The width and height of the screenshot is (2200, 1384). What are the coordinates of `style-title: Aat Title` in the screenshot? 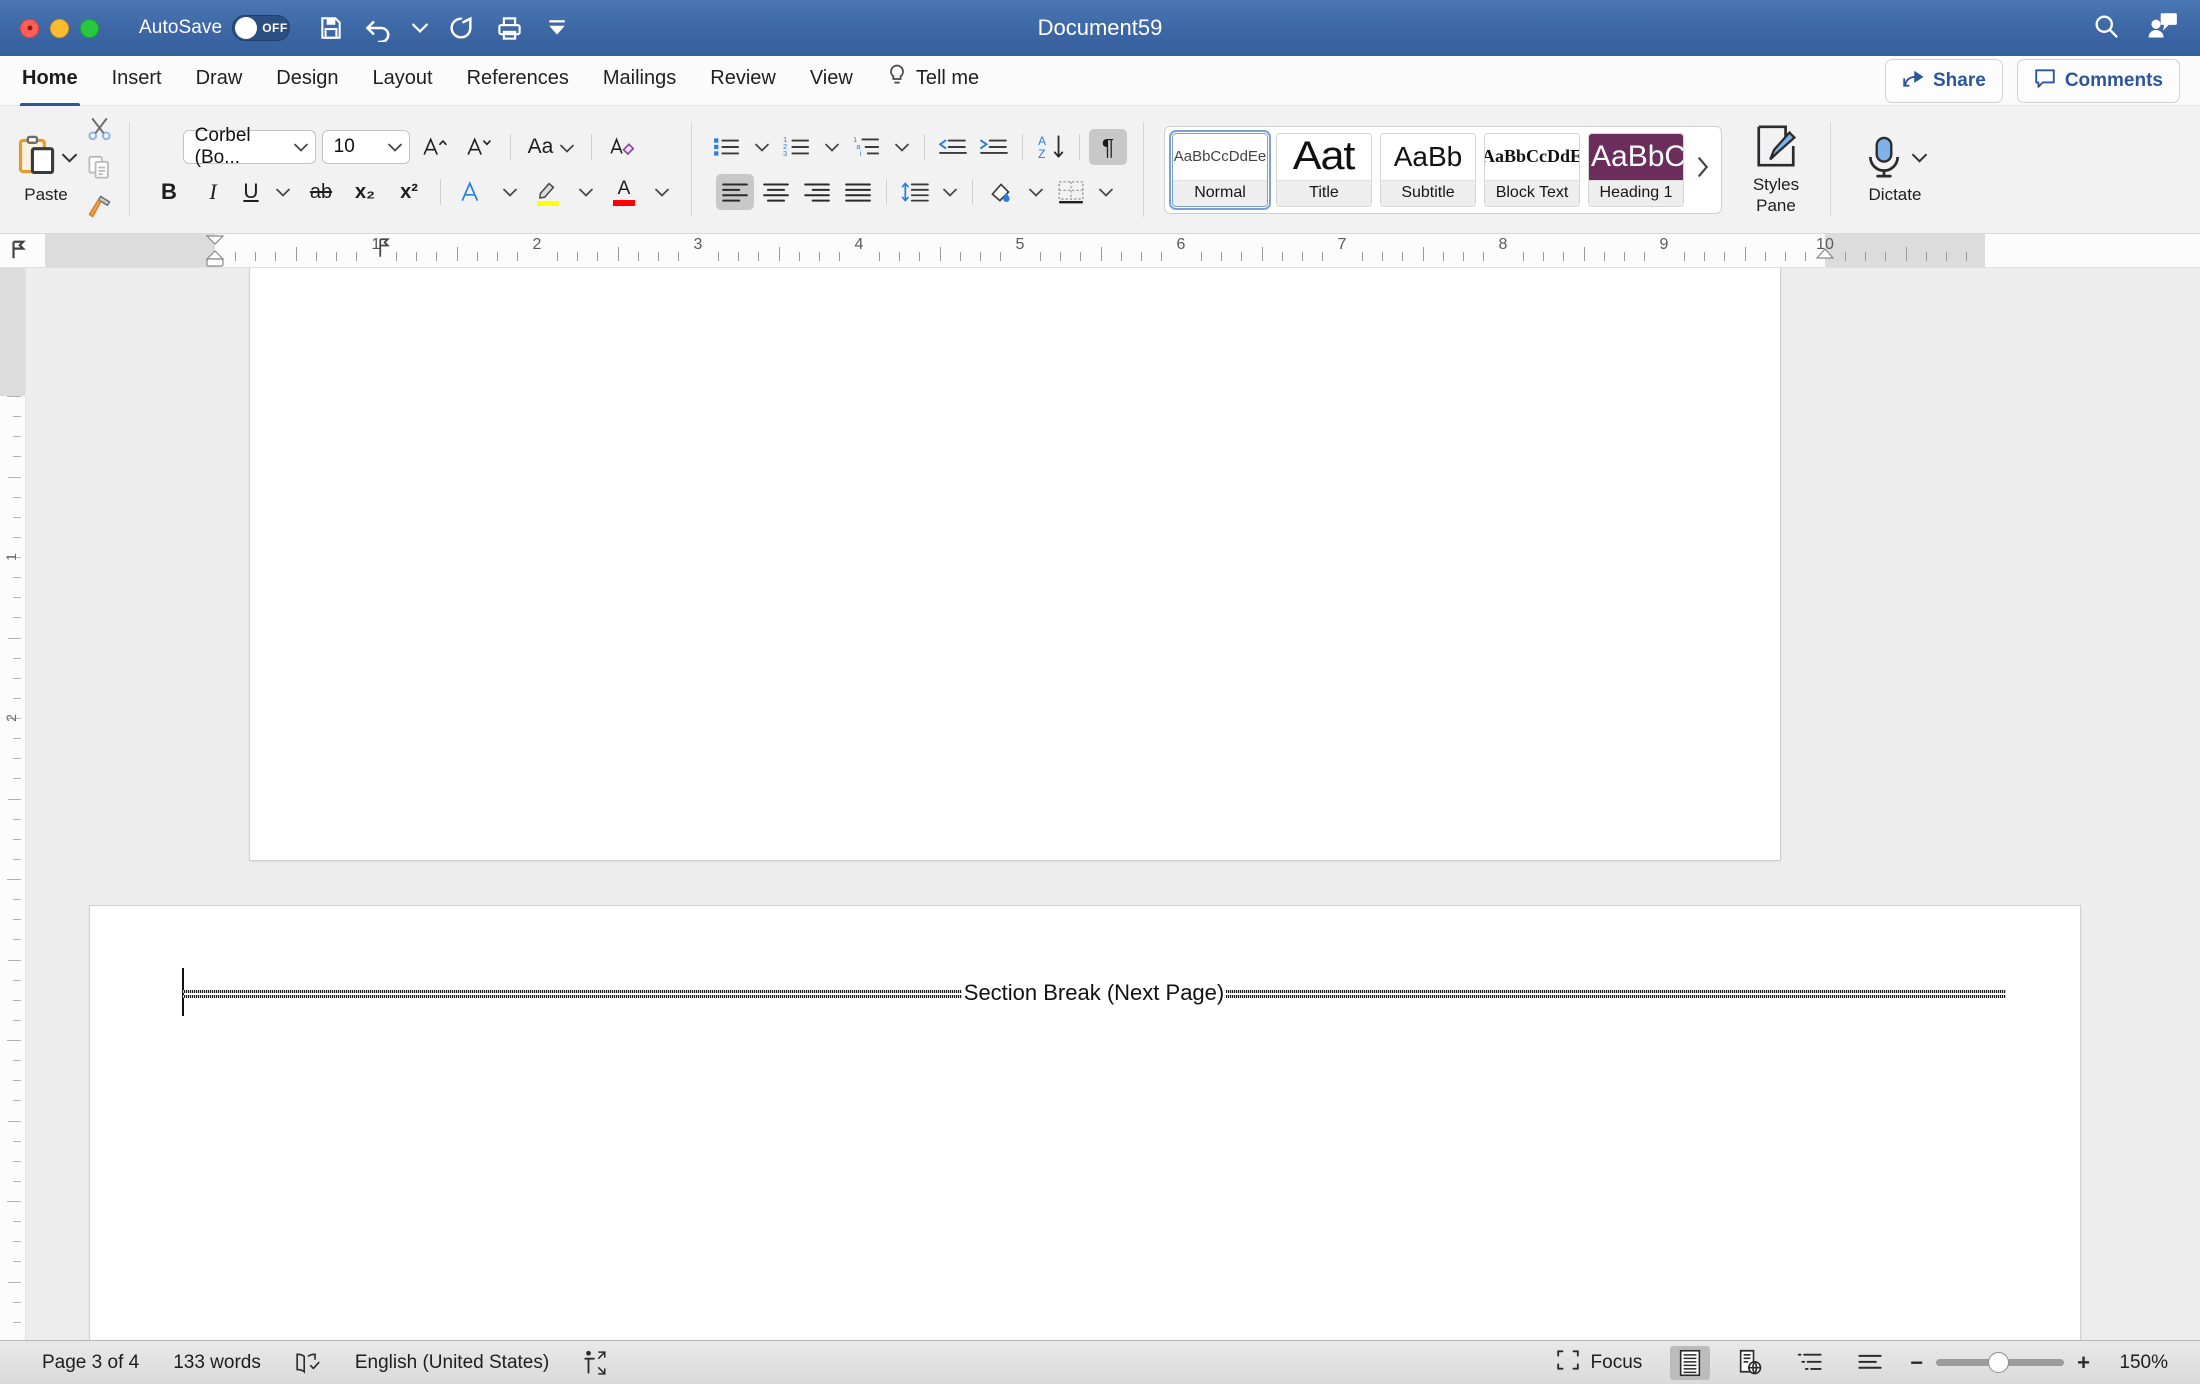 It's located at (1324, 169).